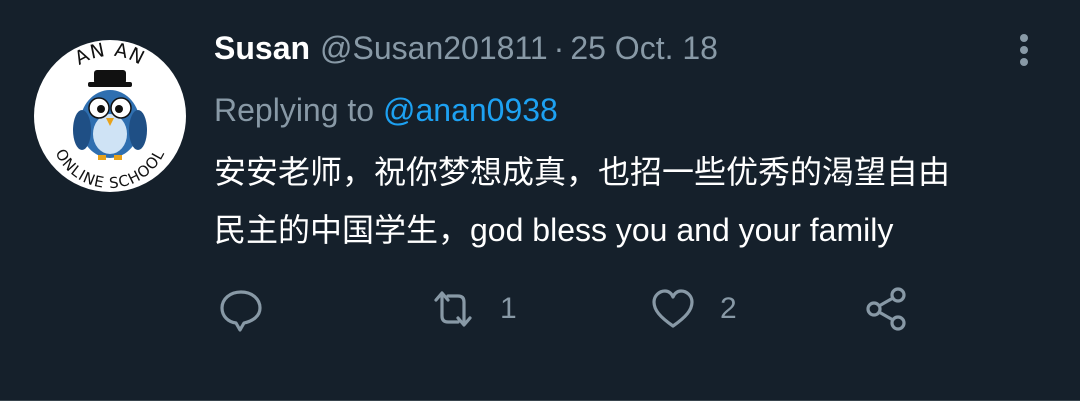 The image size is (1080, 401). I want to click on replying-to-line: Replying to @anan0938, so click(617, 110).